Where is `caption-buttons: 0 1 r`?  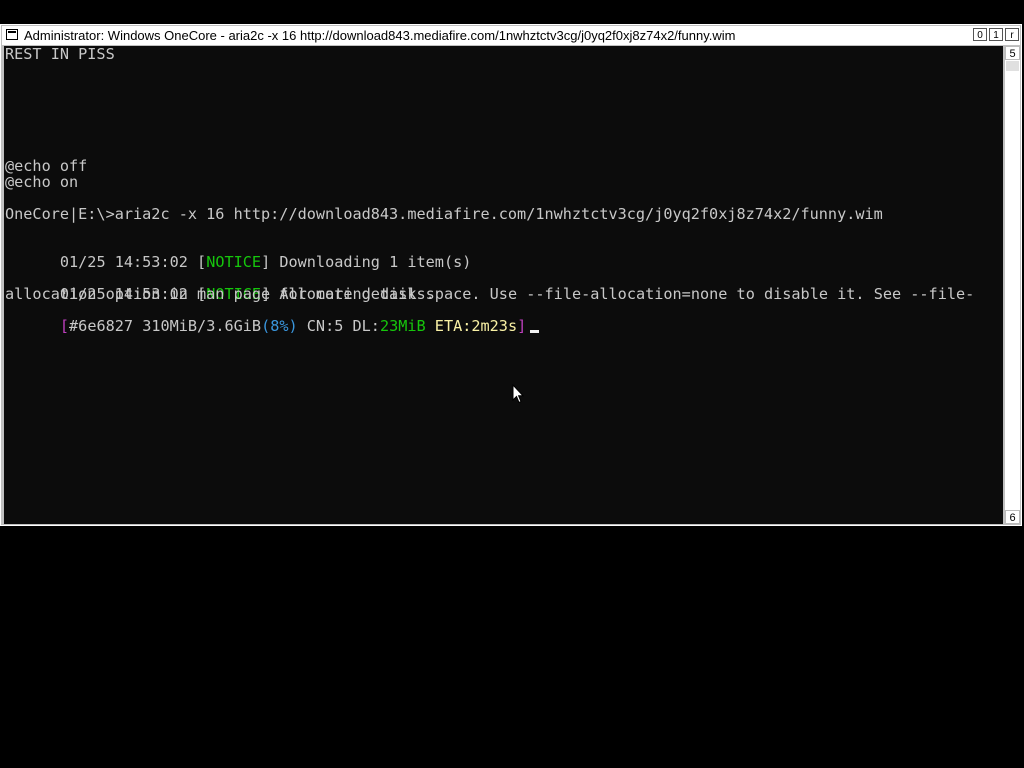 caption-buttons: 0 1 r is located at coordinates (996, 34).